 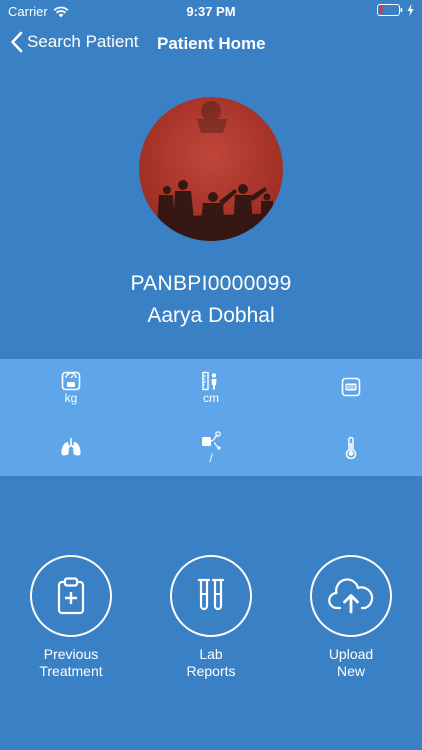 I want to click on vital-temperature, so click(x=351, y=448).